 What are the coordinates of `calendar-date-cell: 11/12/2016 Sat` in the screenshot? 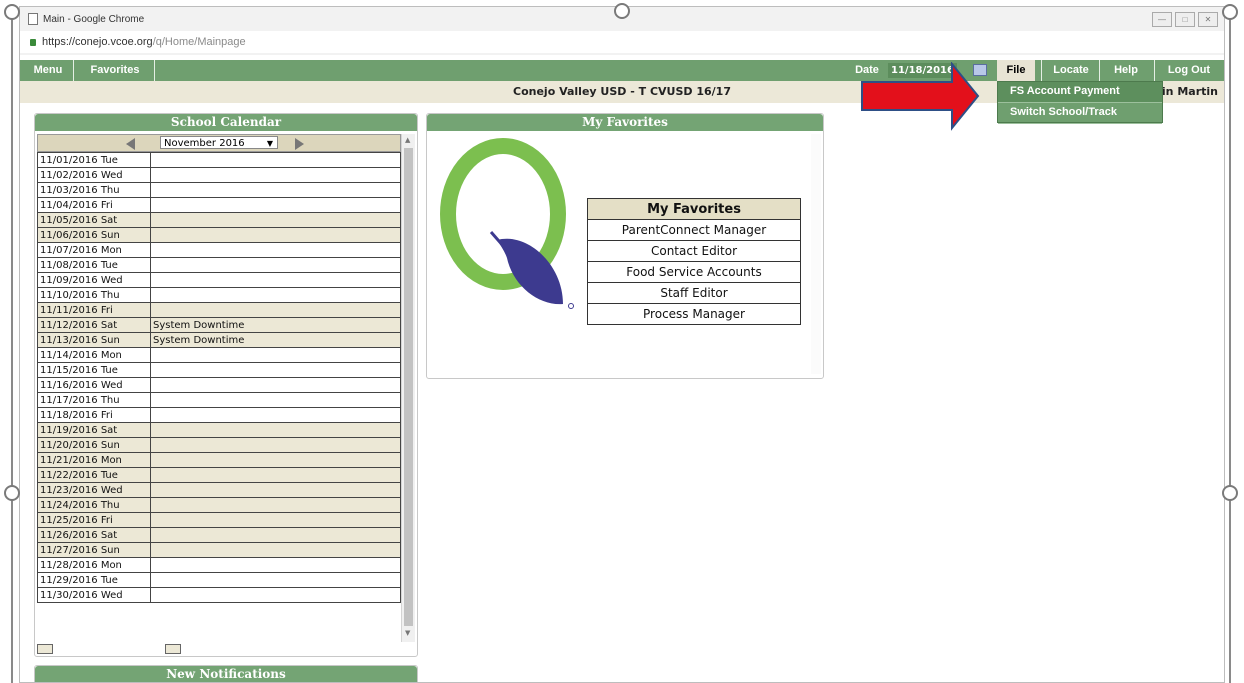 It's located at (94, 325).